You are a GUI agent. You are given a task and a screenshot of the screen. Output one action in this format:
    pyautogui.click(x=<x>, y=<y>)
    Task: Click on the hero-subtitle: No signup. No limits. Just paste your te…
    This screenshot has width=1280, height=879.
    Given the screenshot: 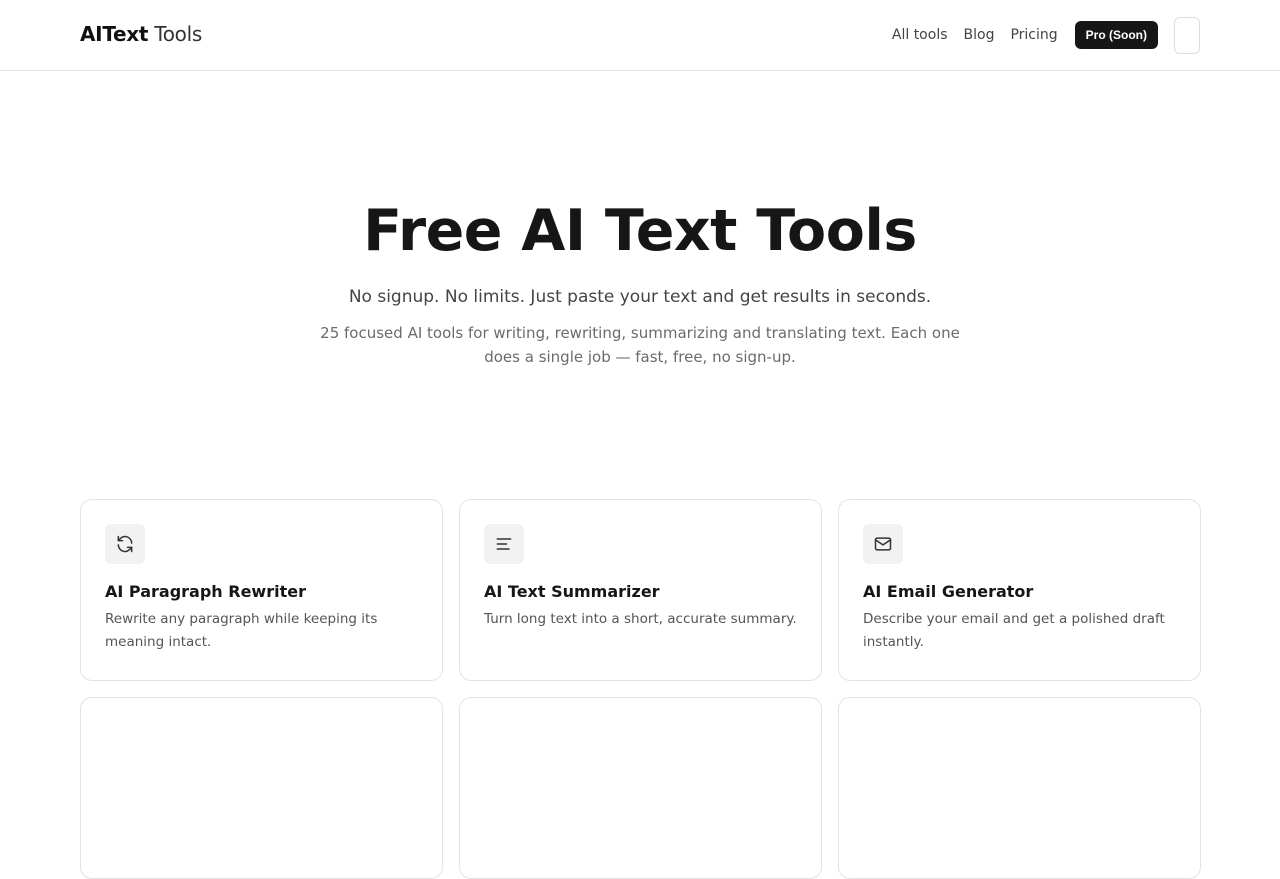 What is the action you would take?
    pyautogui.click(x=640, y=297)
    